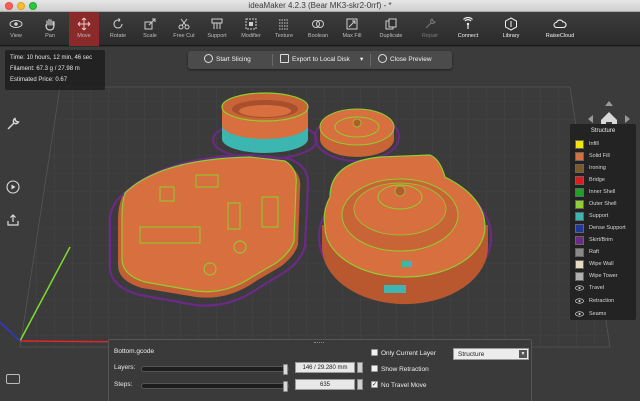 Image resolution: width=640 pixels, height=401 pixels. What do you see at coordinates (382, 58) in the screenshot?
I see `close-circle-icon` at bounding box center [382, 58].